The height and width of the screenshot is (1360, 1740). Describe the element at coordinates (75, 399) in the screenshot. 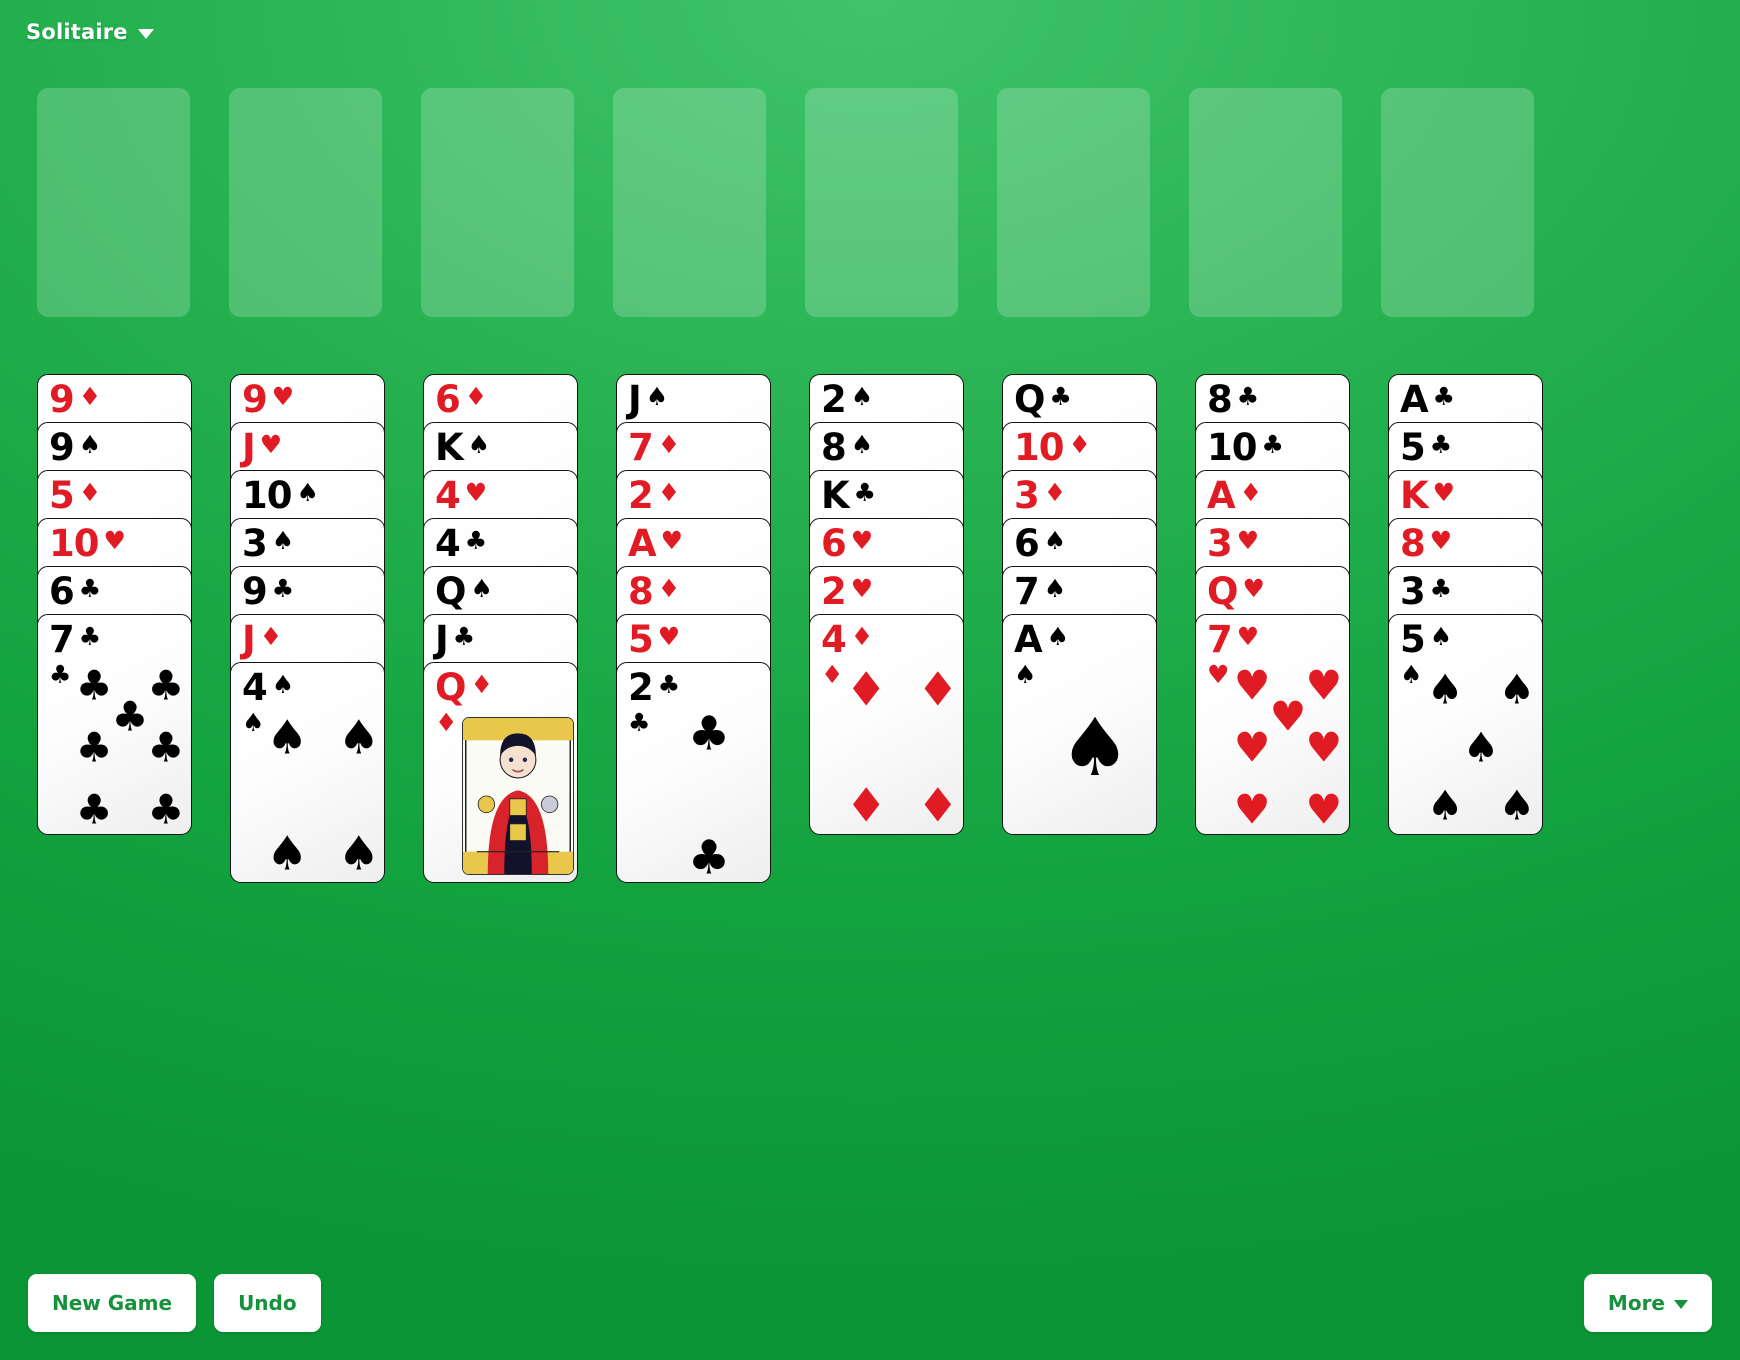

I see `card-corner-index: 9 ♦` at that location.